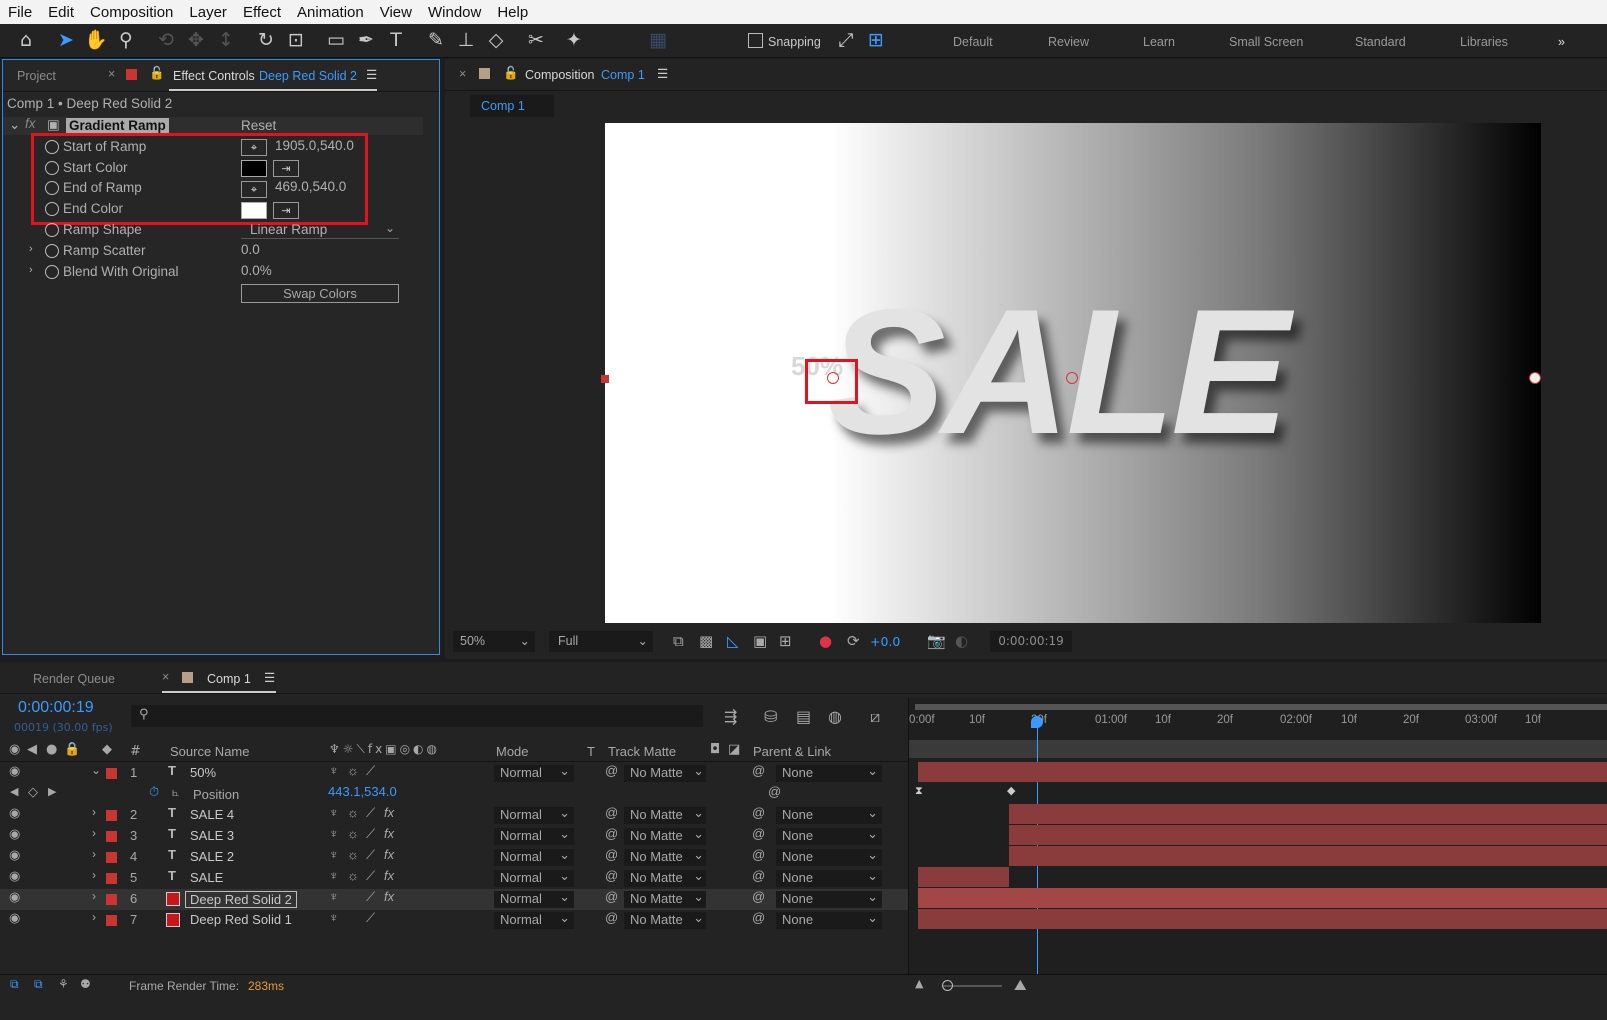 The height and width of the screenshot is (1020, 1607). Describe the element at coordinates (1068, 42) in the screenshot. I see `workspace-review: Review` at that location.